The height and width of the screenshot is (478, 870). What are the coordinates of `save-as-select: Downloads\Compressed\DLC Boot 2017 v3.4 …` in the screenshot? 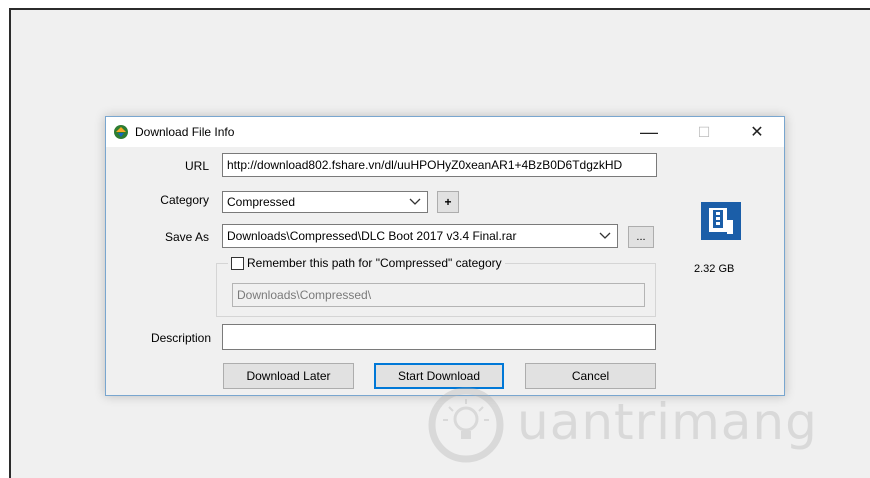 It's located at (420, 236).